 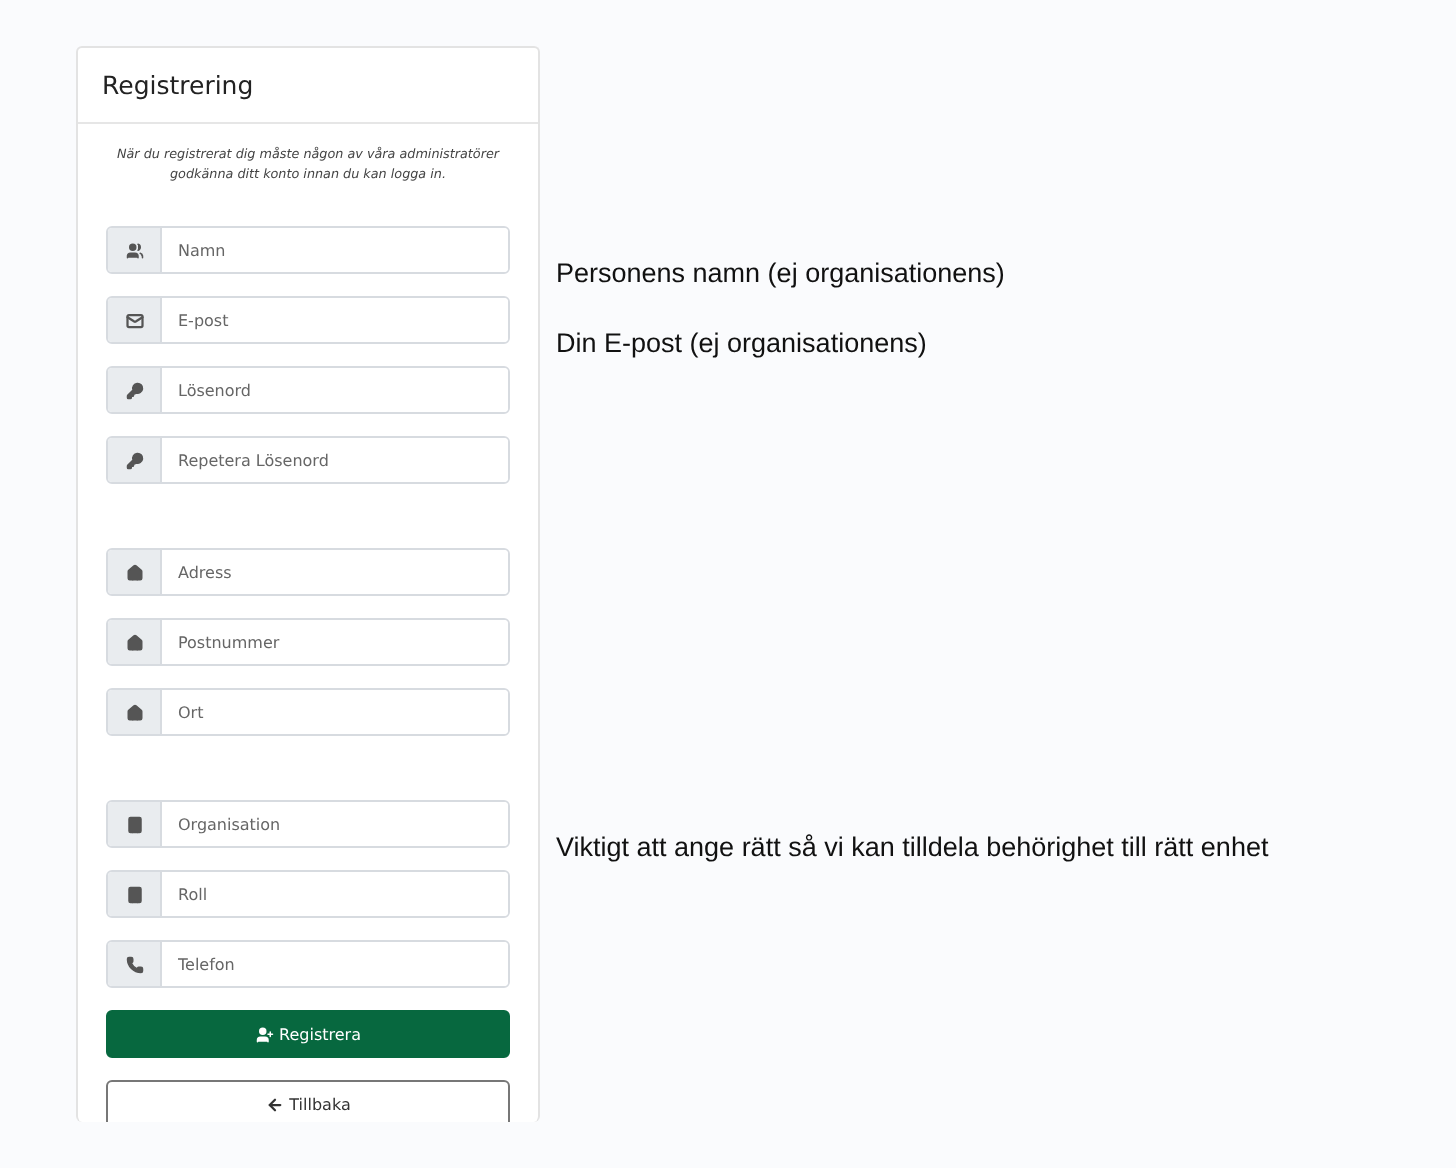 What do you see at coordinates (308, 824) in the screenshot?
I see `input-field: Organisation` at bounding box center [308, 824].